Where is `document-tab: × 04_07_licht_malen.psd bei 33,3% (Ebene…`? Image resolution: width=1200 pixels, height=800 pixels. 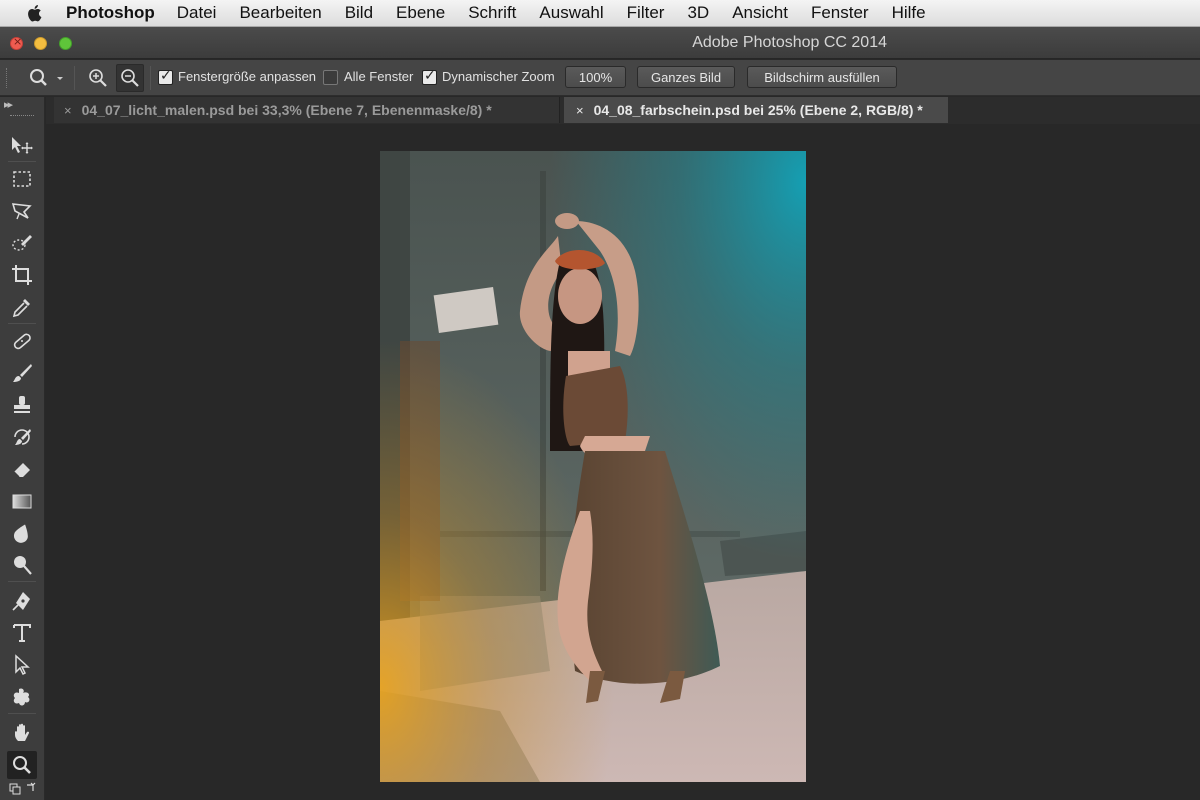 document-tab: × 04_07_licht_malen.psd bei 33,3% (Ebene… is located at coordinates (307, 110).